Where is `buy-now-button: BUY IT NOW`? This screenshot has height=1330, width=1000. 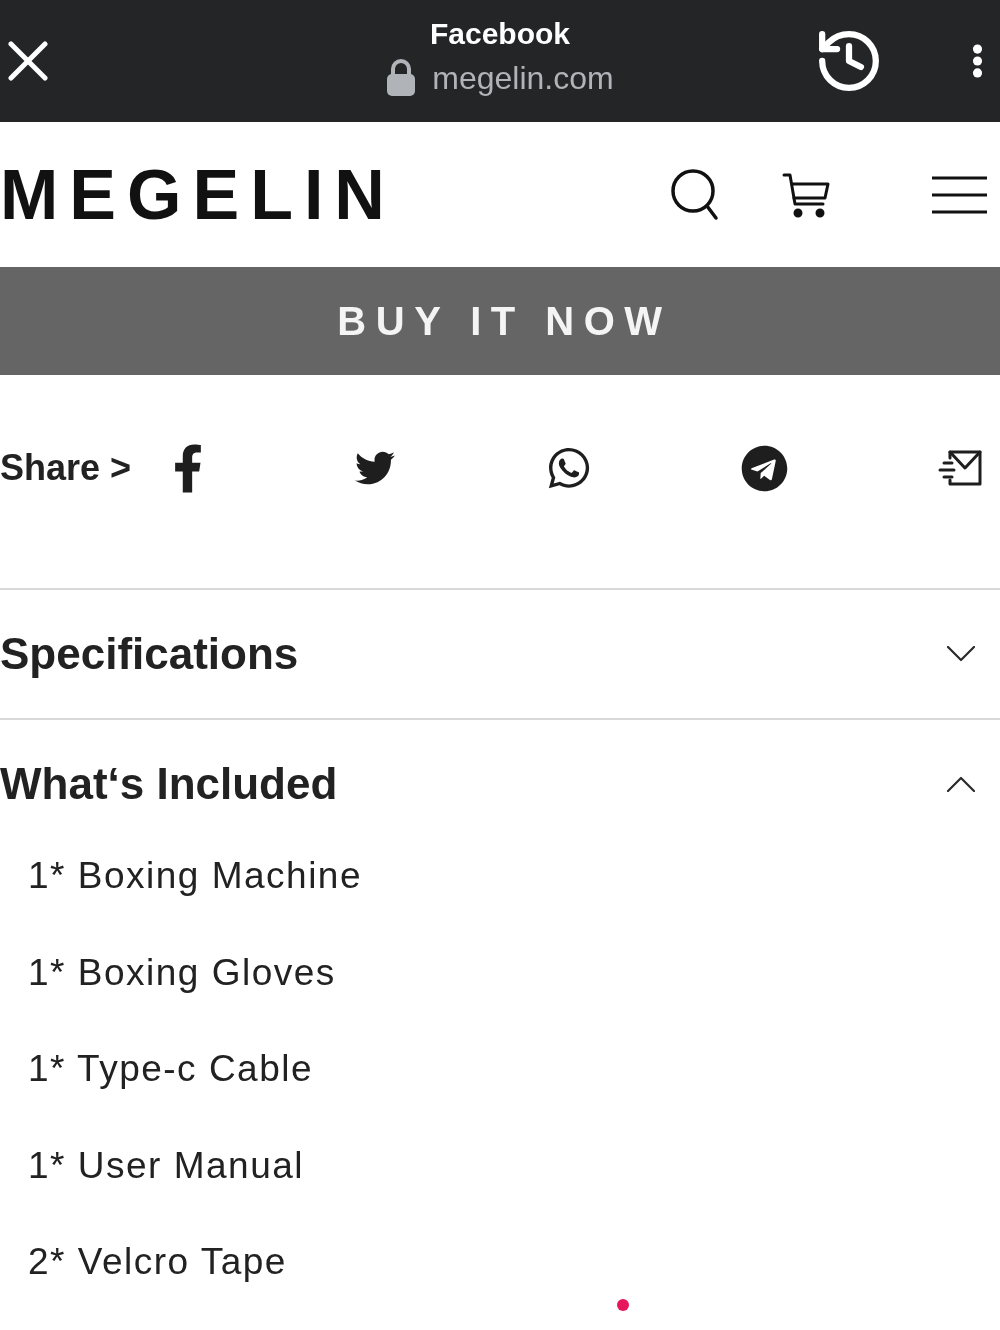
buy-now-button: BUY IT NOW is located at coordinates (500, 321).